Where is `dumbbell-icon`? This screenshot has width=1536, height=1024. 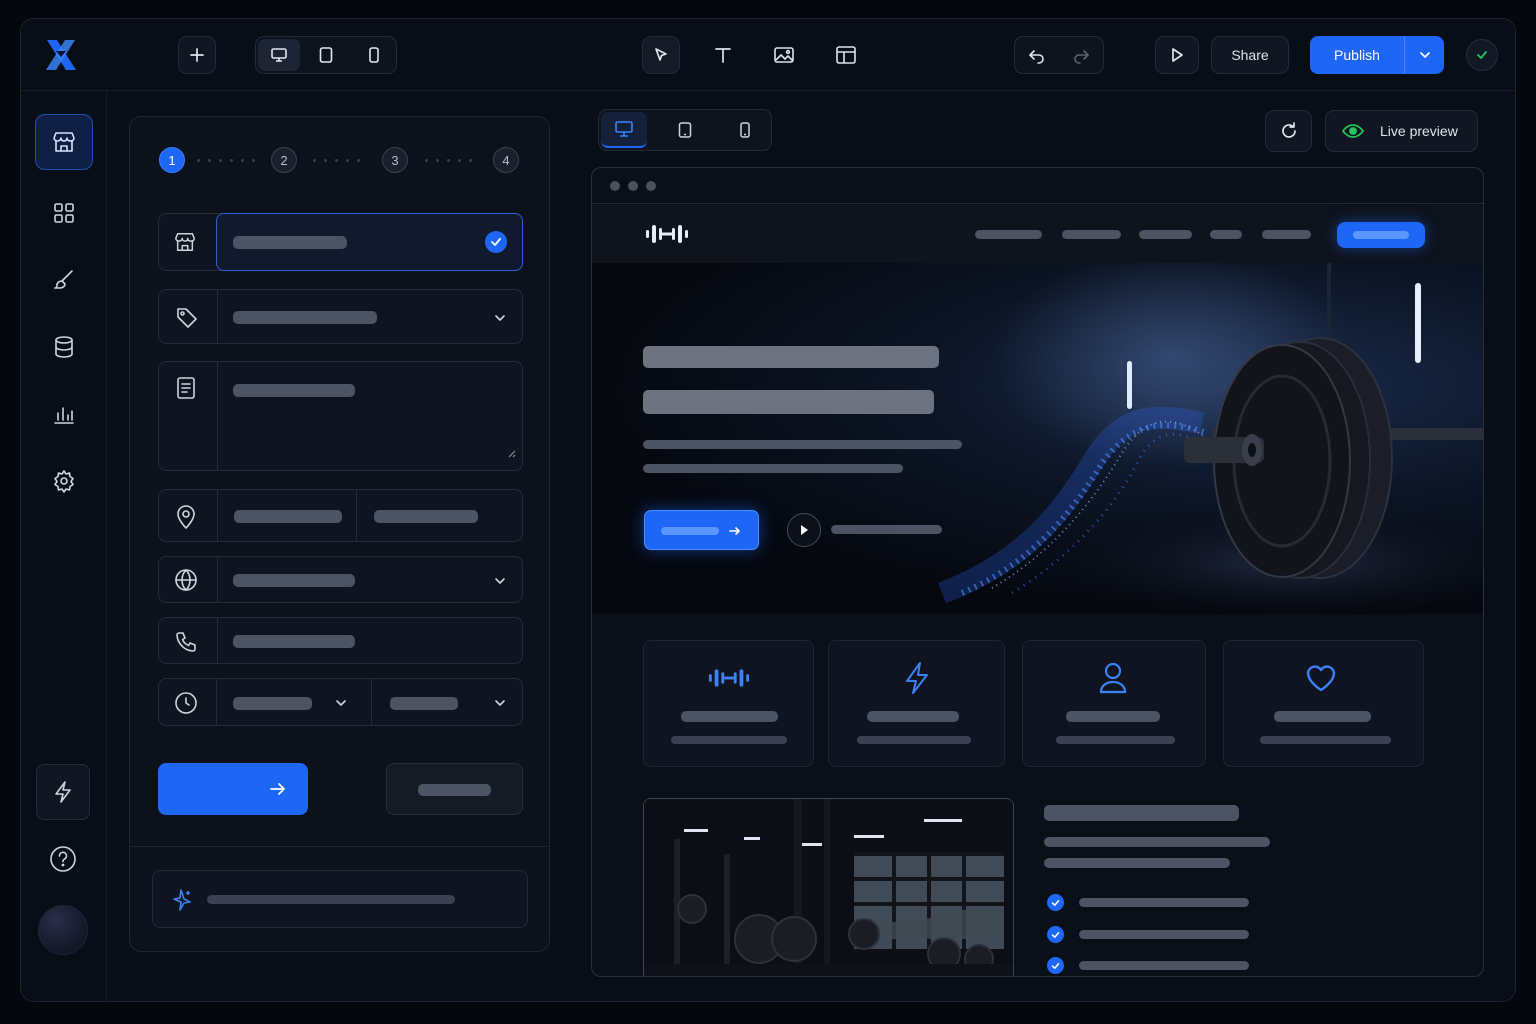
dumbbell-icon is located at coordinates (729, 678).